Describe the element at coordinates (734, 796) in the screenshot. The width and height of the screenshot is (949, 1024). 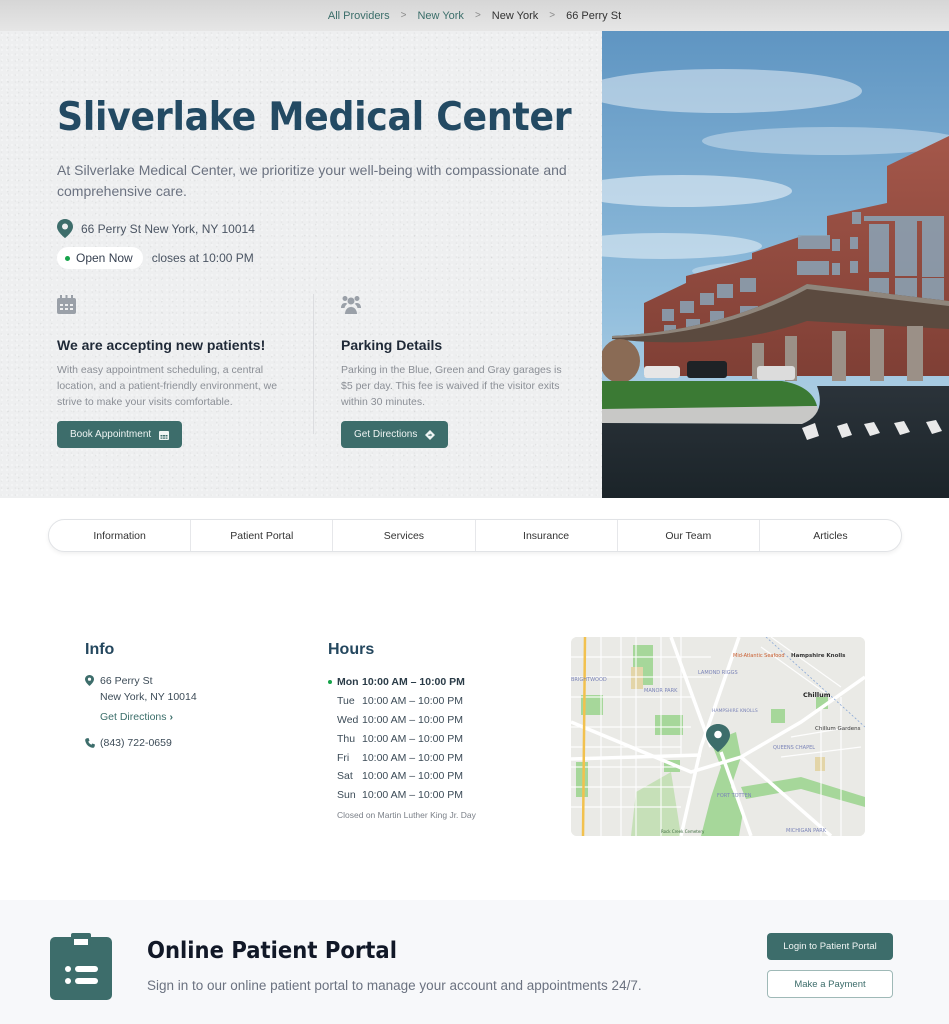
I see `map-label: FORT TOTTEN` at that location.